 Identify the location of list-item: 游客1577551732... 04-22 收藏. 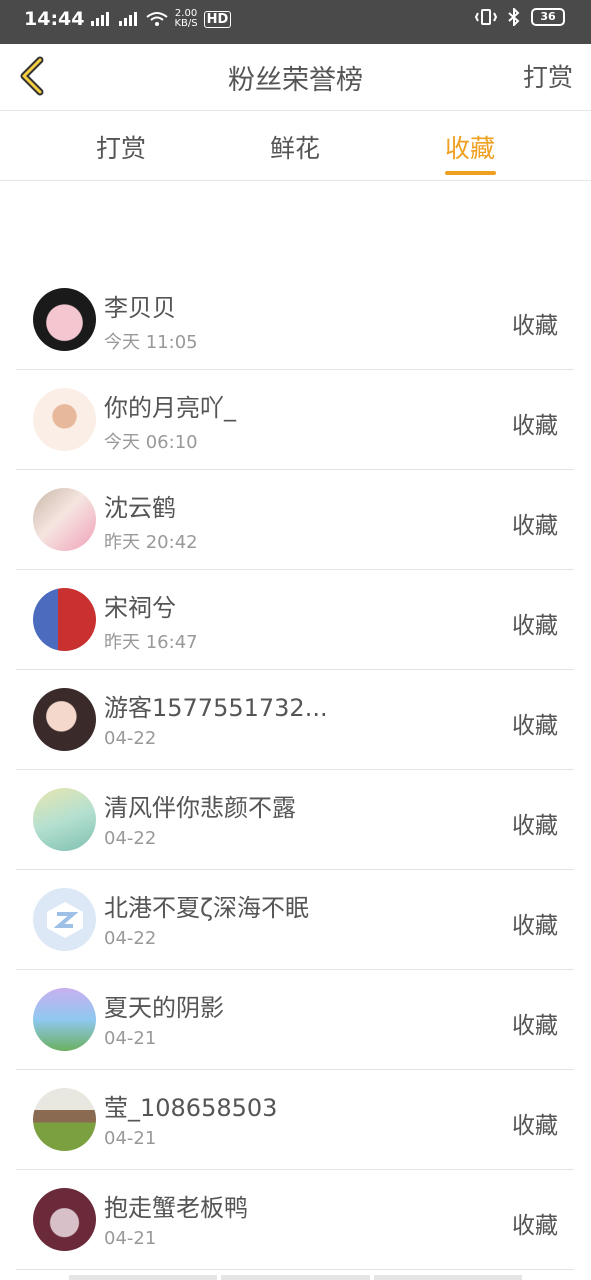
(295, 720).